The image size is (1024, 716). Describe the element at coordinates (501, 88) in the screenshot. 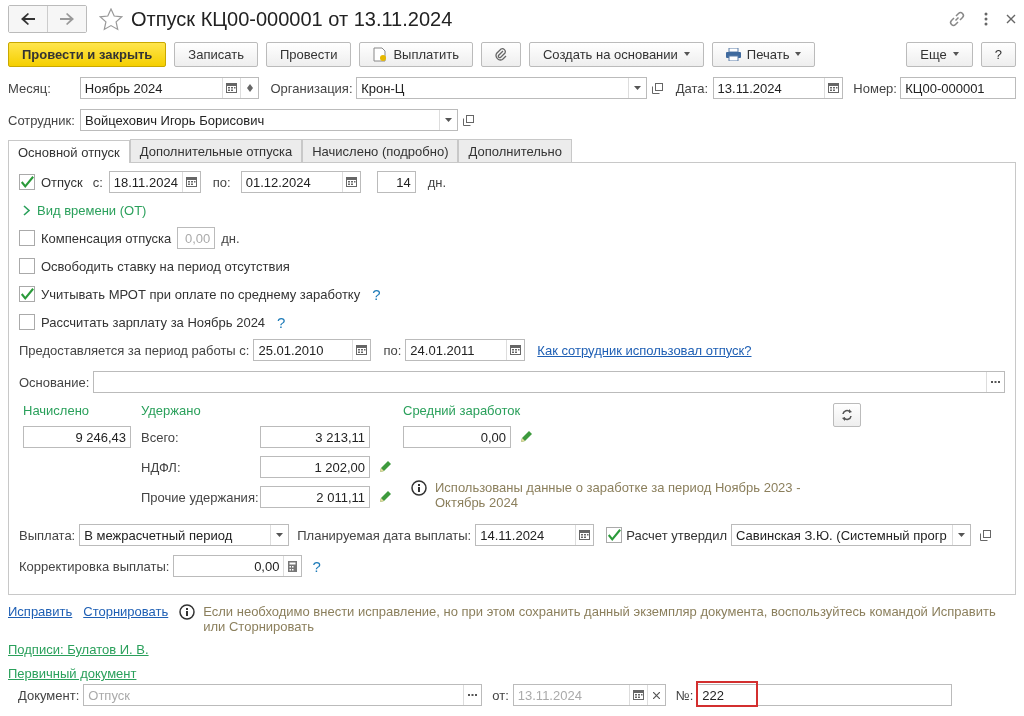

I see `organization-field: Крон-Ц` at that location.